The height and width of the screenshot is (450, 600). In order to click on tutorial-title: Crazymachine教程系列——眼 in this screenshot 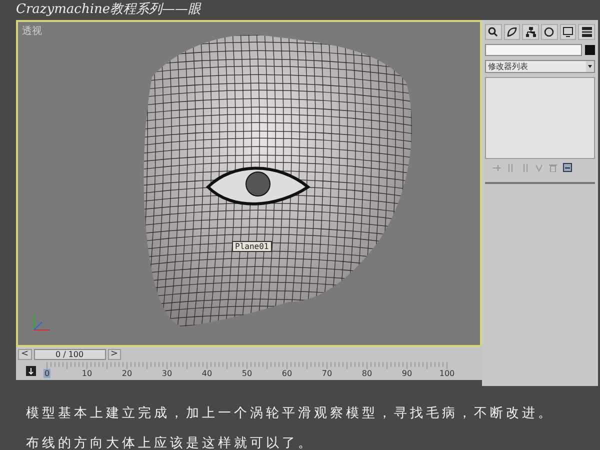, I will do `click(108, 10)`.